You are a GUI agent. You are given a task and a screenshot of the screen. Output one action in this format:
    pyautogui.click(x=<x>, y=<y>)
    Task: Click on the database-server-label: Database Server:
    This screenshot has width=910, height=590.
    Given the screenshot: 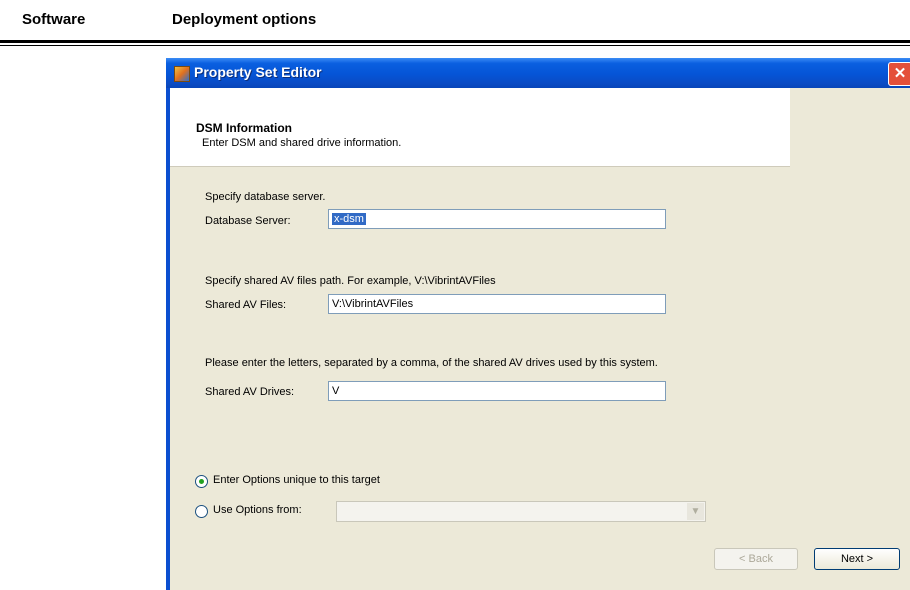 What is the action you would take?
    pyautogui.click(x=248, y=221)
    